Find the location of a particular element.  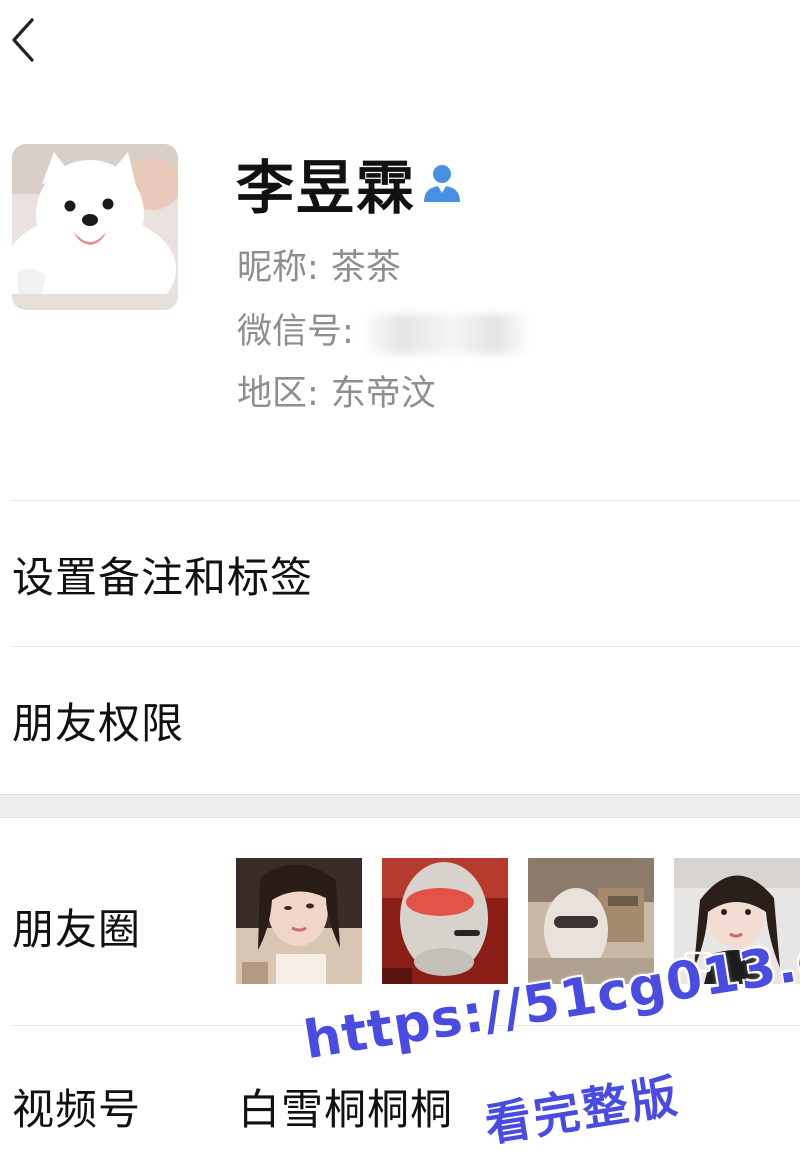

channels-account-name: 白雪桐桐桐 is located at coordinates (346, 1109).